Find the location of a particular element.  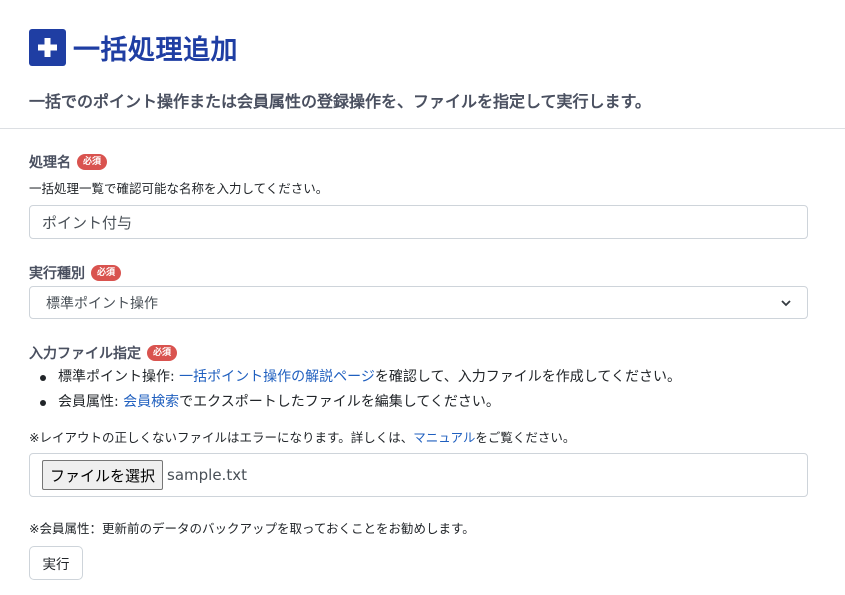

backup-note: ※会員属性：更新前のデータのバックアップを取っておくことをお勧めします。 is located at coordinates (252, 528).